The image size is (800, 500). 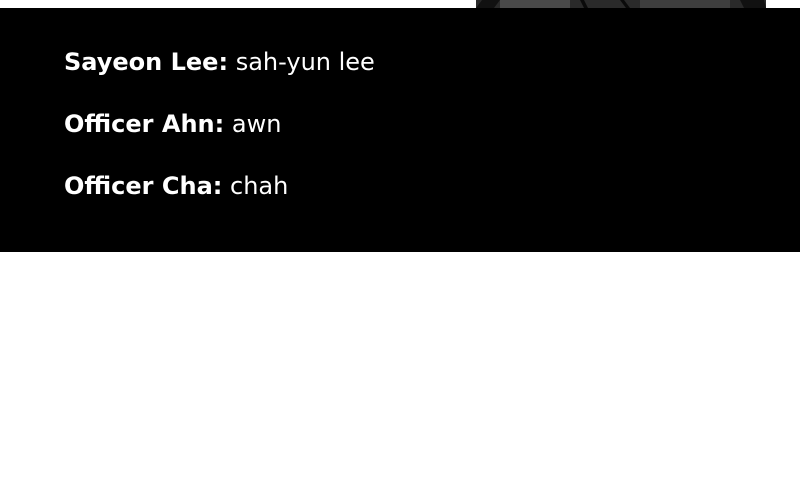 What do you see at coordinates (256, 124) in the screenshot?
I see `pronunciation-text: awn` at bounding box center [256, 124].